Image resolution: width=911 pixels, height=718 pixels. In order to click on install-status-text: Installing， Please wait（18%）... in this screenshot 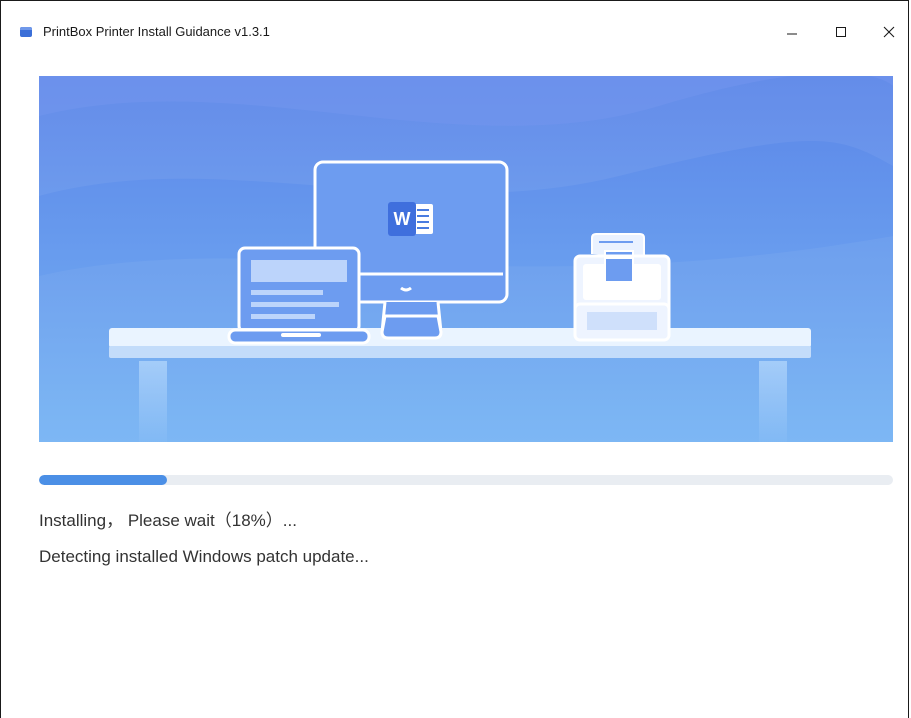, I will do `click(168, 520)`.